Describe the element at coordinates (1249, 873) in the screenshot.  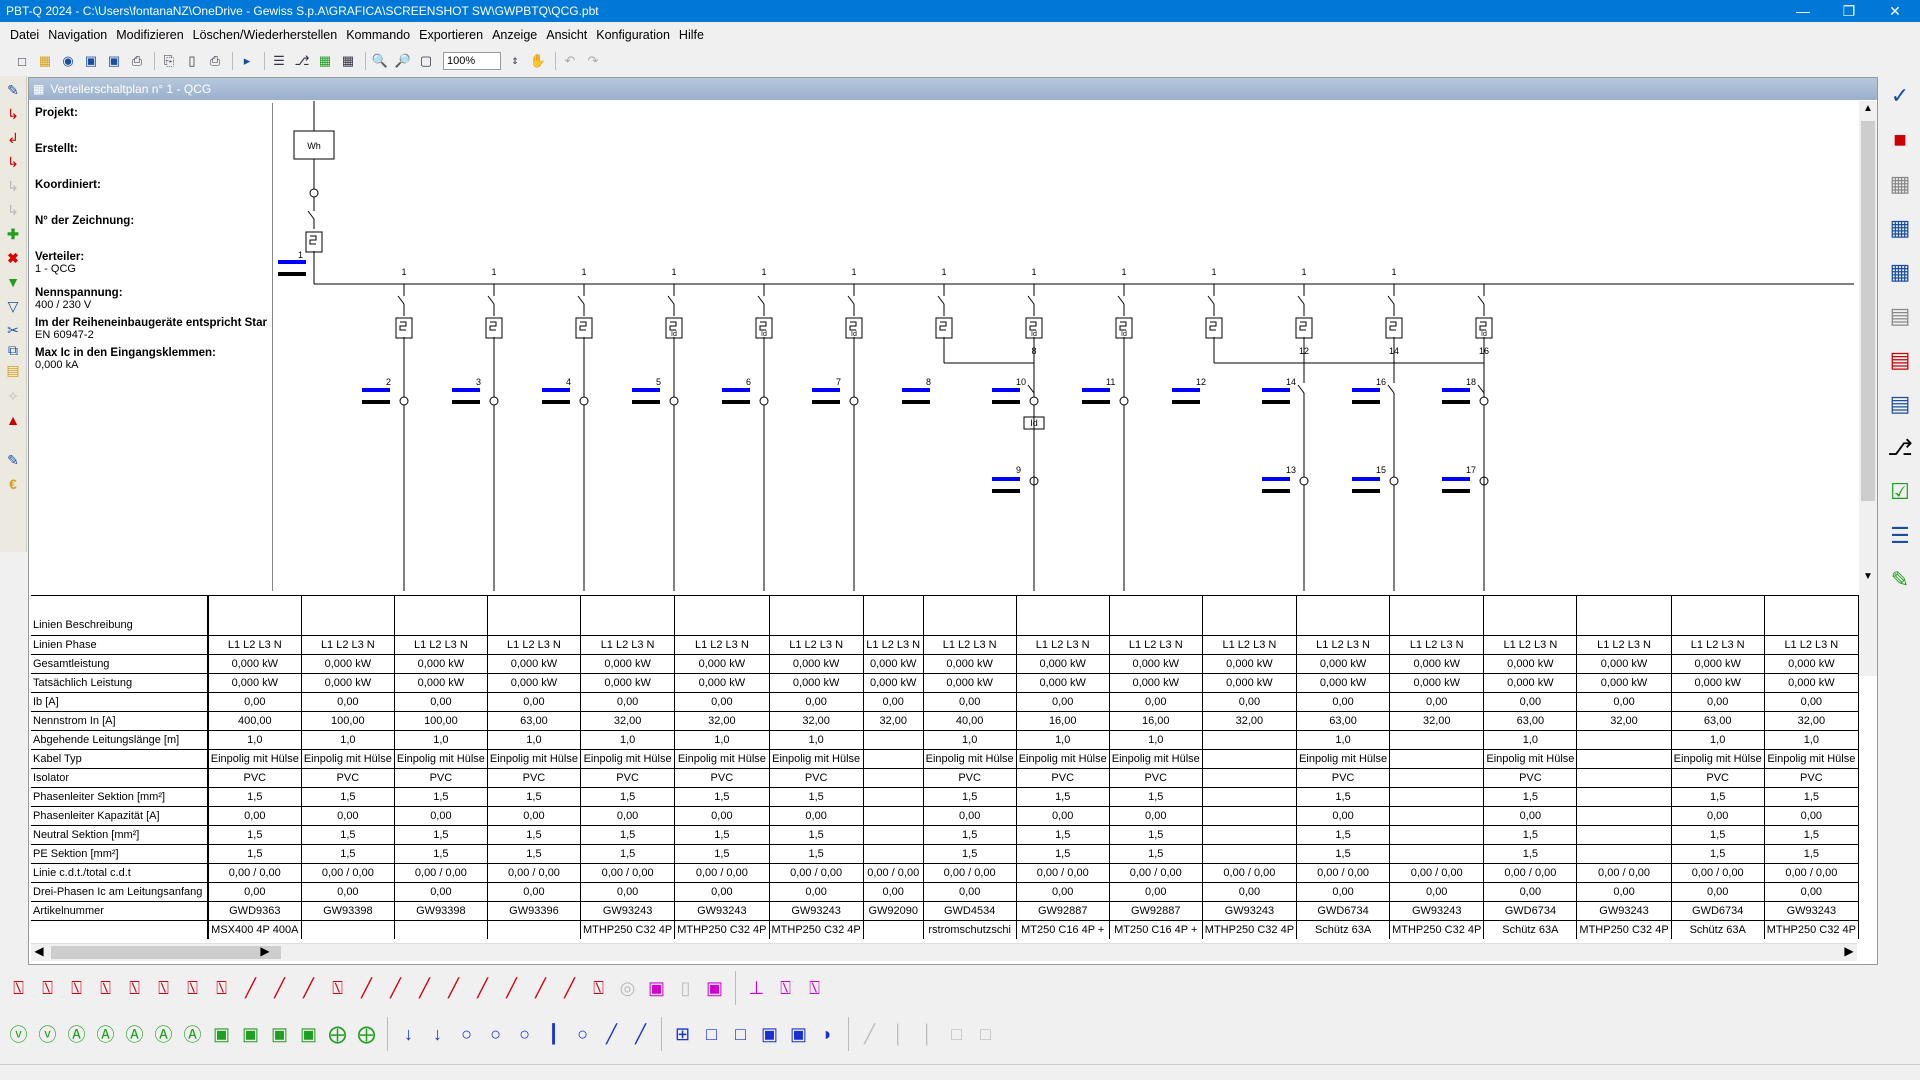
I see `grid-cell: 0,00 / 0,00` at that location.